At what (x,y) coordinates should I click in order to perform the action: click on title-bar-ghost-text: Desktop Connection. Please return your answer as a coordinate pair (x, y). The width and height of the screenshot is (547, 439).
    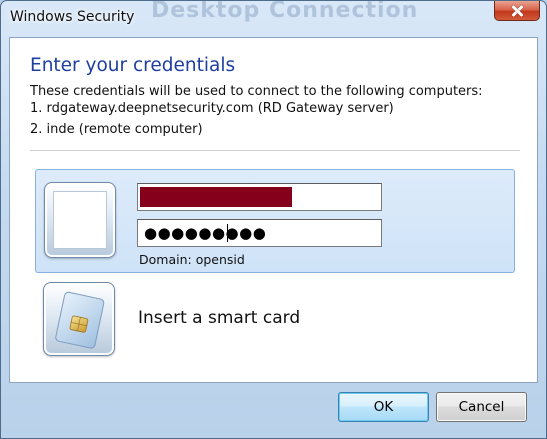
    Looking at the image, I should click on (285, 11).